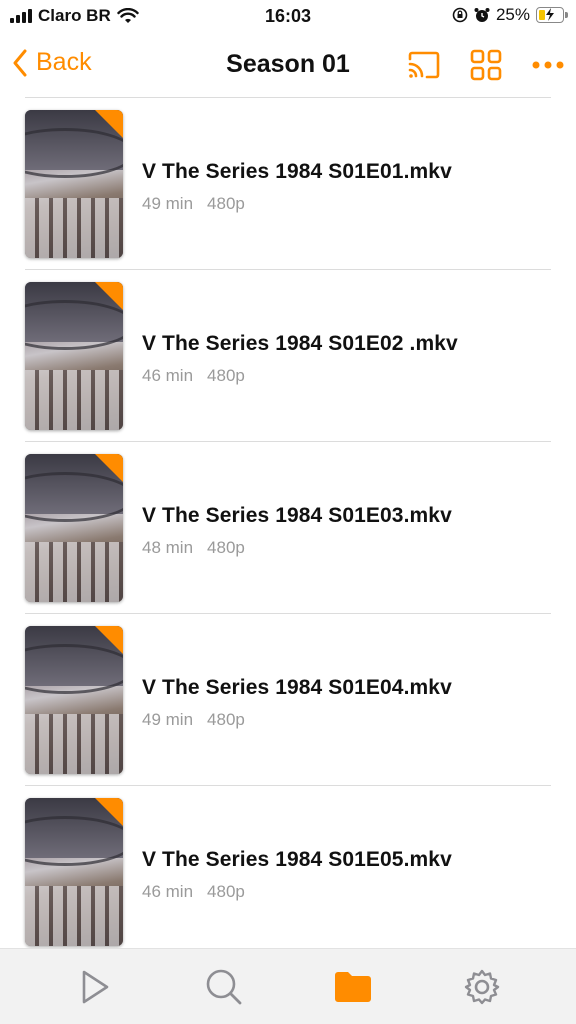 The height and width of the screenshot is (1024, 576). I want to click on folder-icon, so click(352, 986).